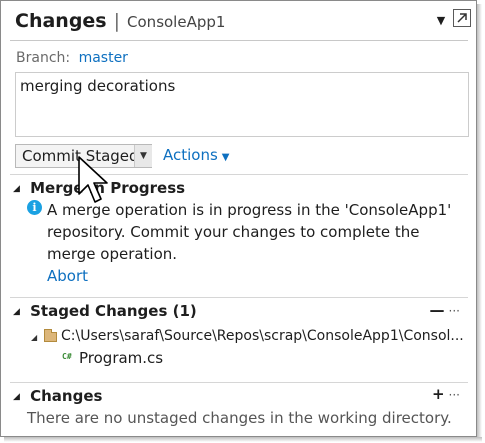  What do you see at coordinates (441, 21) in the screenshot?
I see `page-menu-dropdown-icon: ▼` at bounding box center [441, 21].